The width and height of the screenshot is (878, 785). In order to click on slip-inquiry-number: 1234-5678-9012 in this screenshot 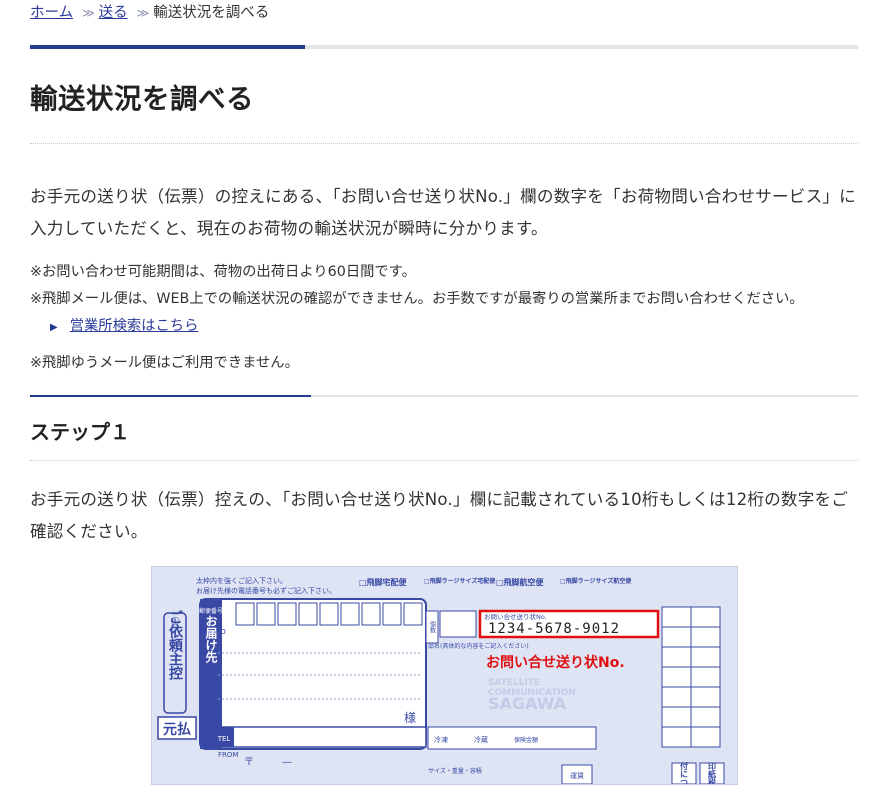, I will do `click(554, 629)`.